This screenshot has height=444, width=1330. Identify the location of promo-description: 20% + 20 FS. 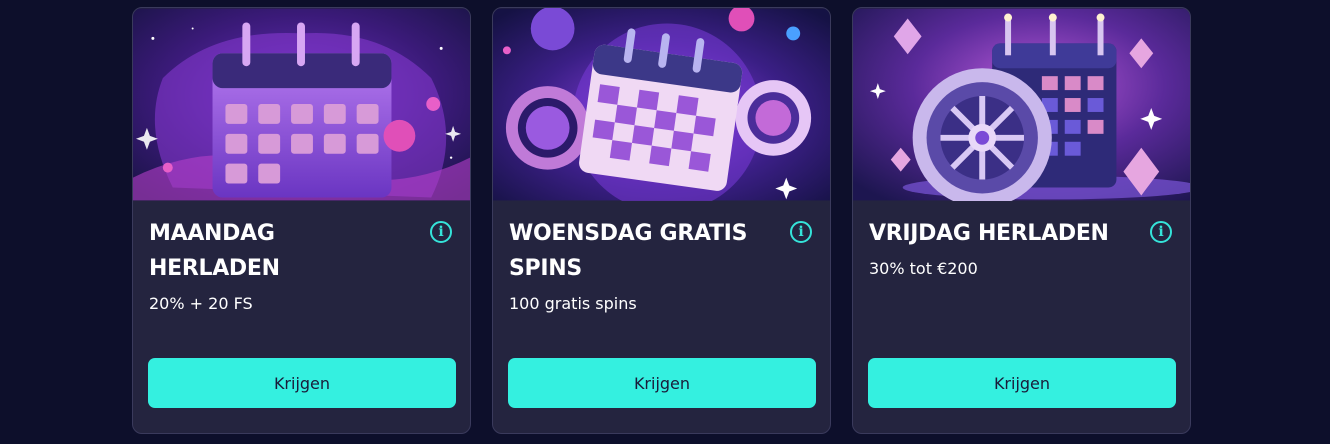
(201, 303).